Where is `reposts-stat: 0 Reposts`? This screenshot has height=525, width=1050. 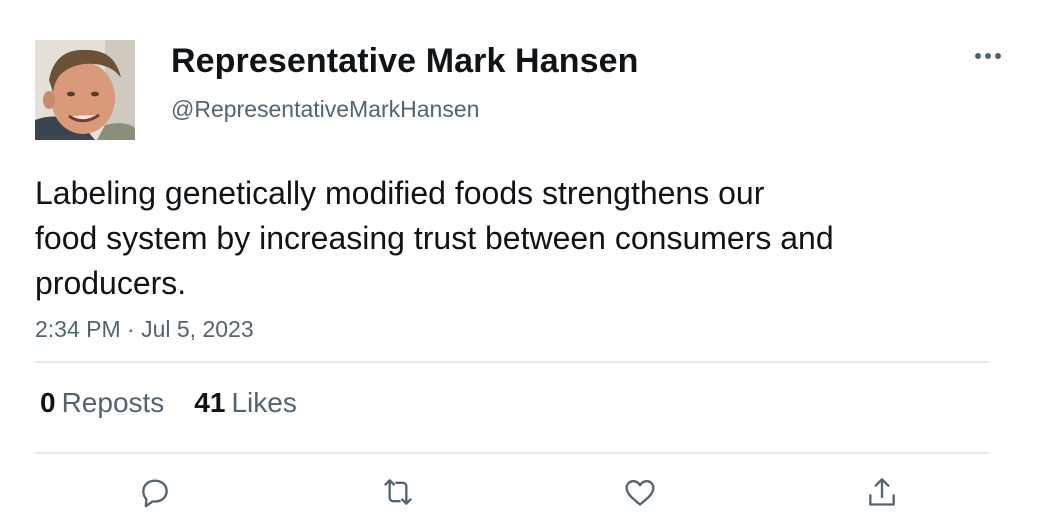 reposts-stat: 0 Reposts is located at coordinates (102, 403).